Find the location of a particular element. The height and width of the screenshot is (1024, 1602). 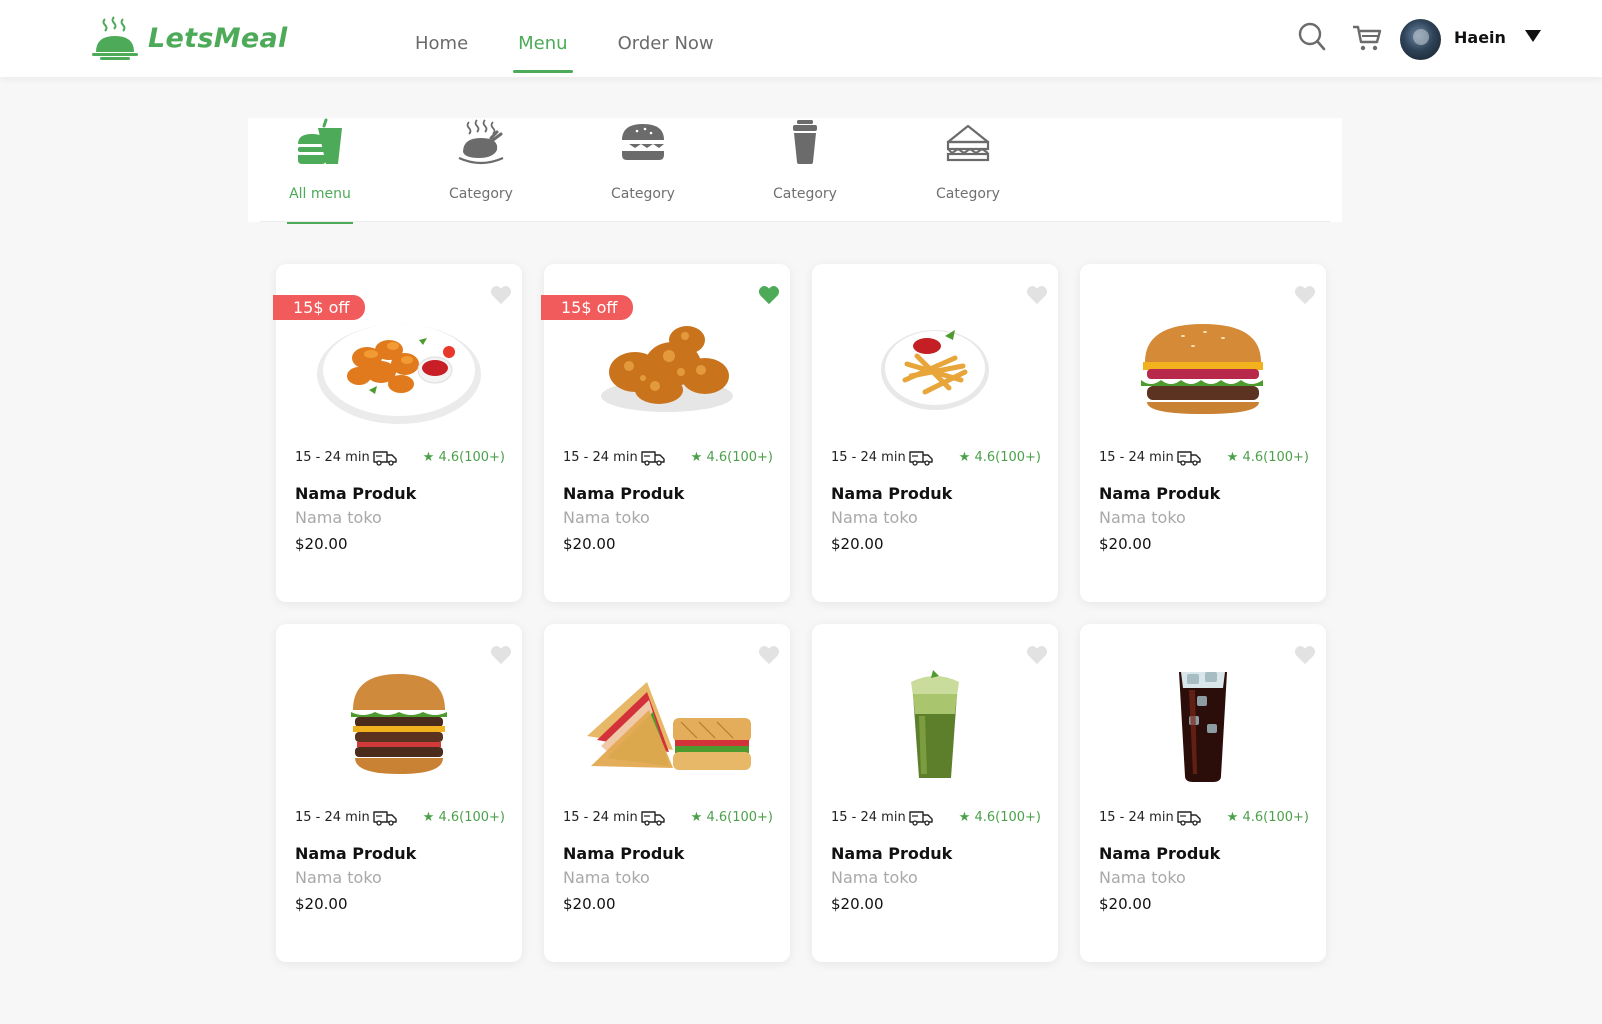

category-tab-all-menu: All menu is located at coordinates (320, 171).